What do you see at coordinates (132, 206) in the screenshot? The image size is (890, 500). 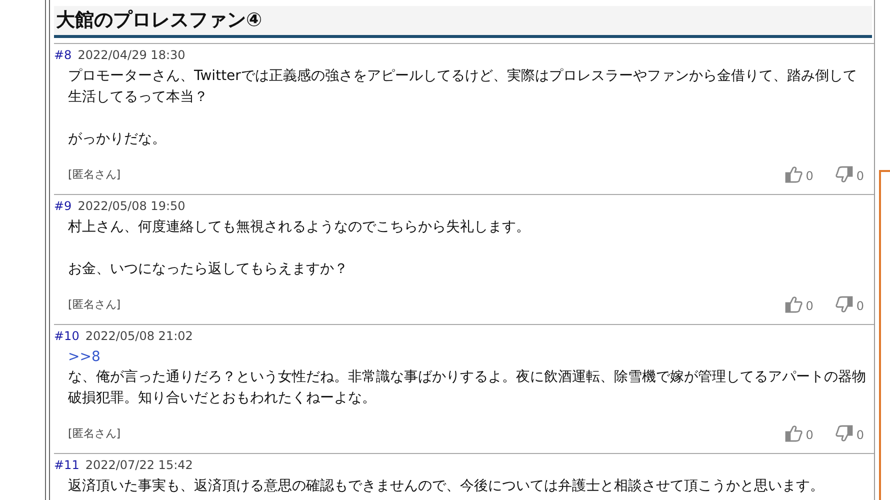 I see `comment-date: 2022/05/08 19:50` at bounding box center [132, 206].